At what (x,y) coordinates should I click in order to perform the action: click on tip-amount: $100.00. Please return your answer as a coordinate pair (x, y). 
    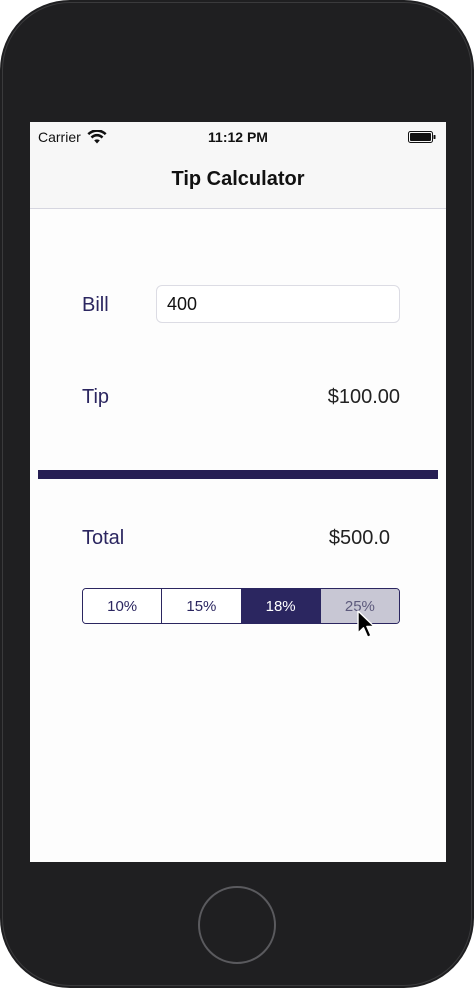
    Looking at the image, I should click on (363, 397).